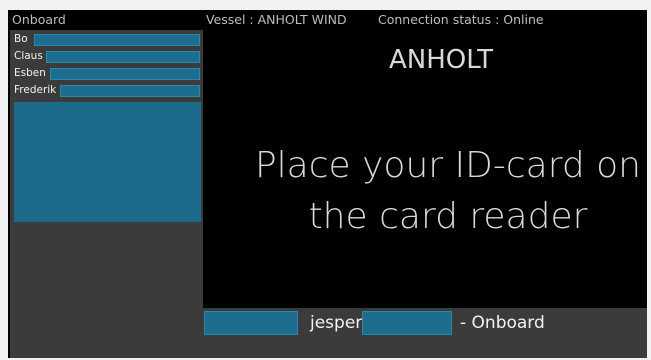  What do you see at coordinates (336, 323) in the screenshot?
I see `status-user: jesper` at bounding box center [336, 323].